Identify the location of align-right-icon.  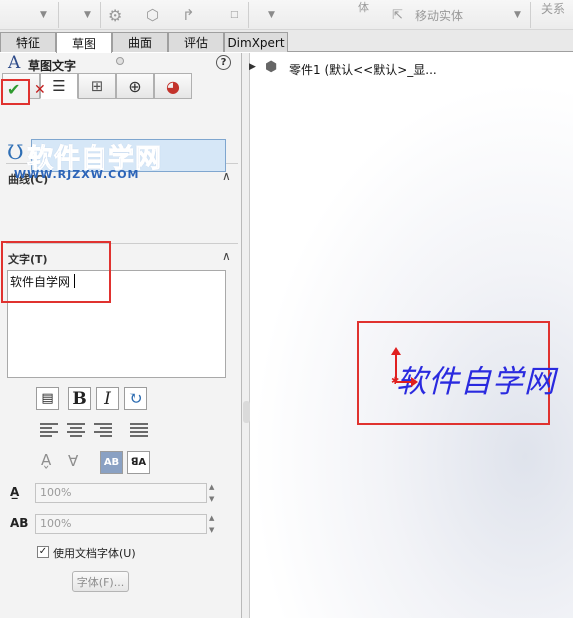
(103, 431).